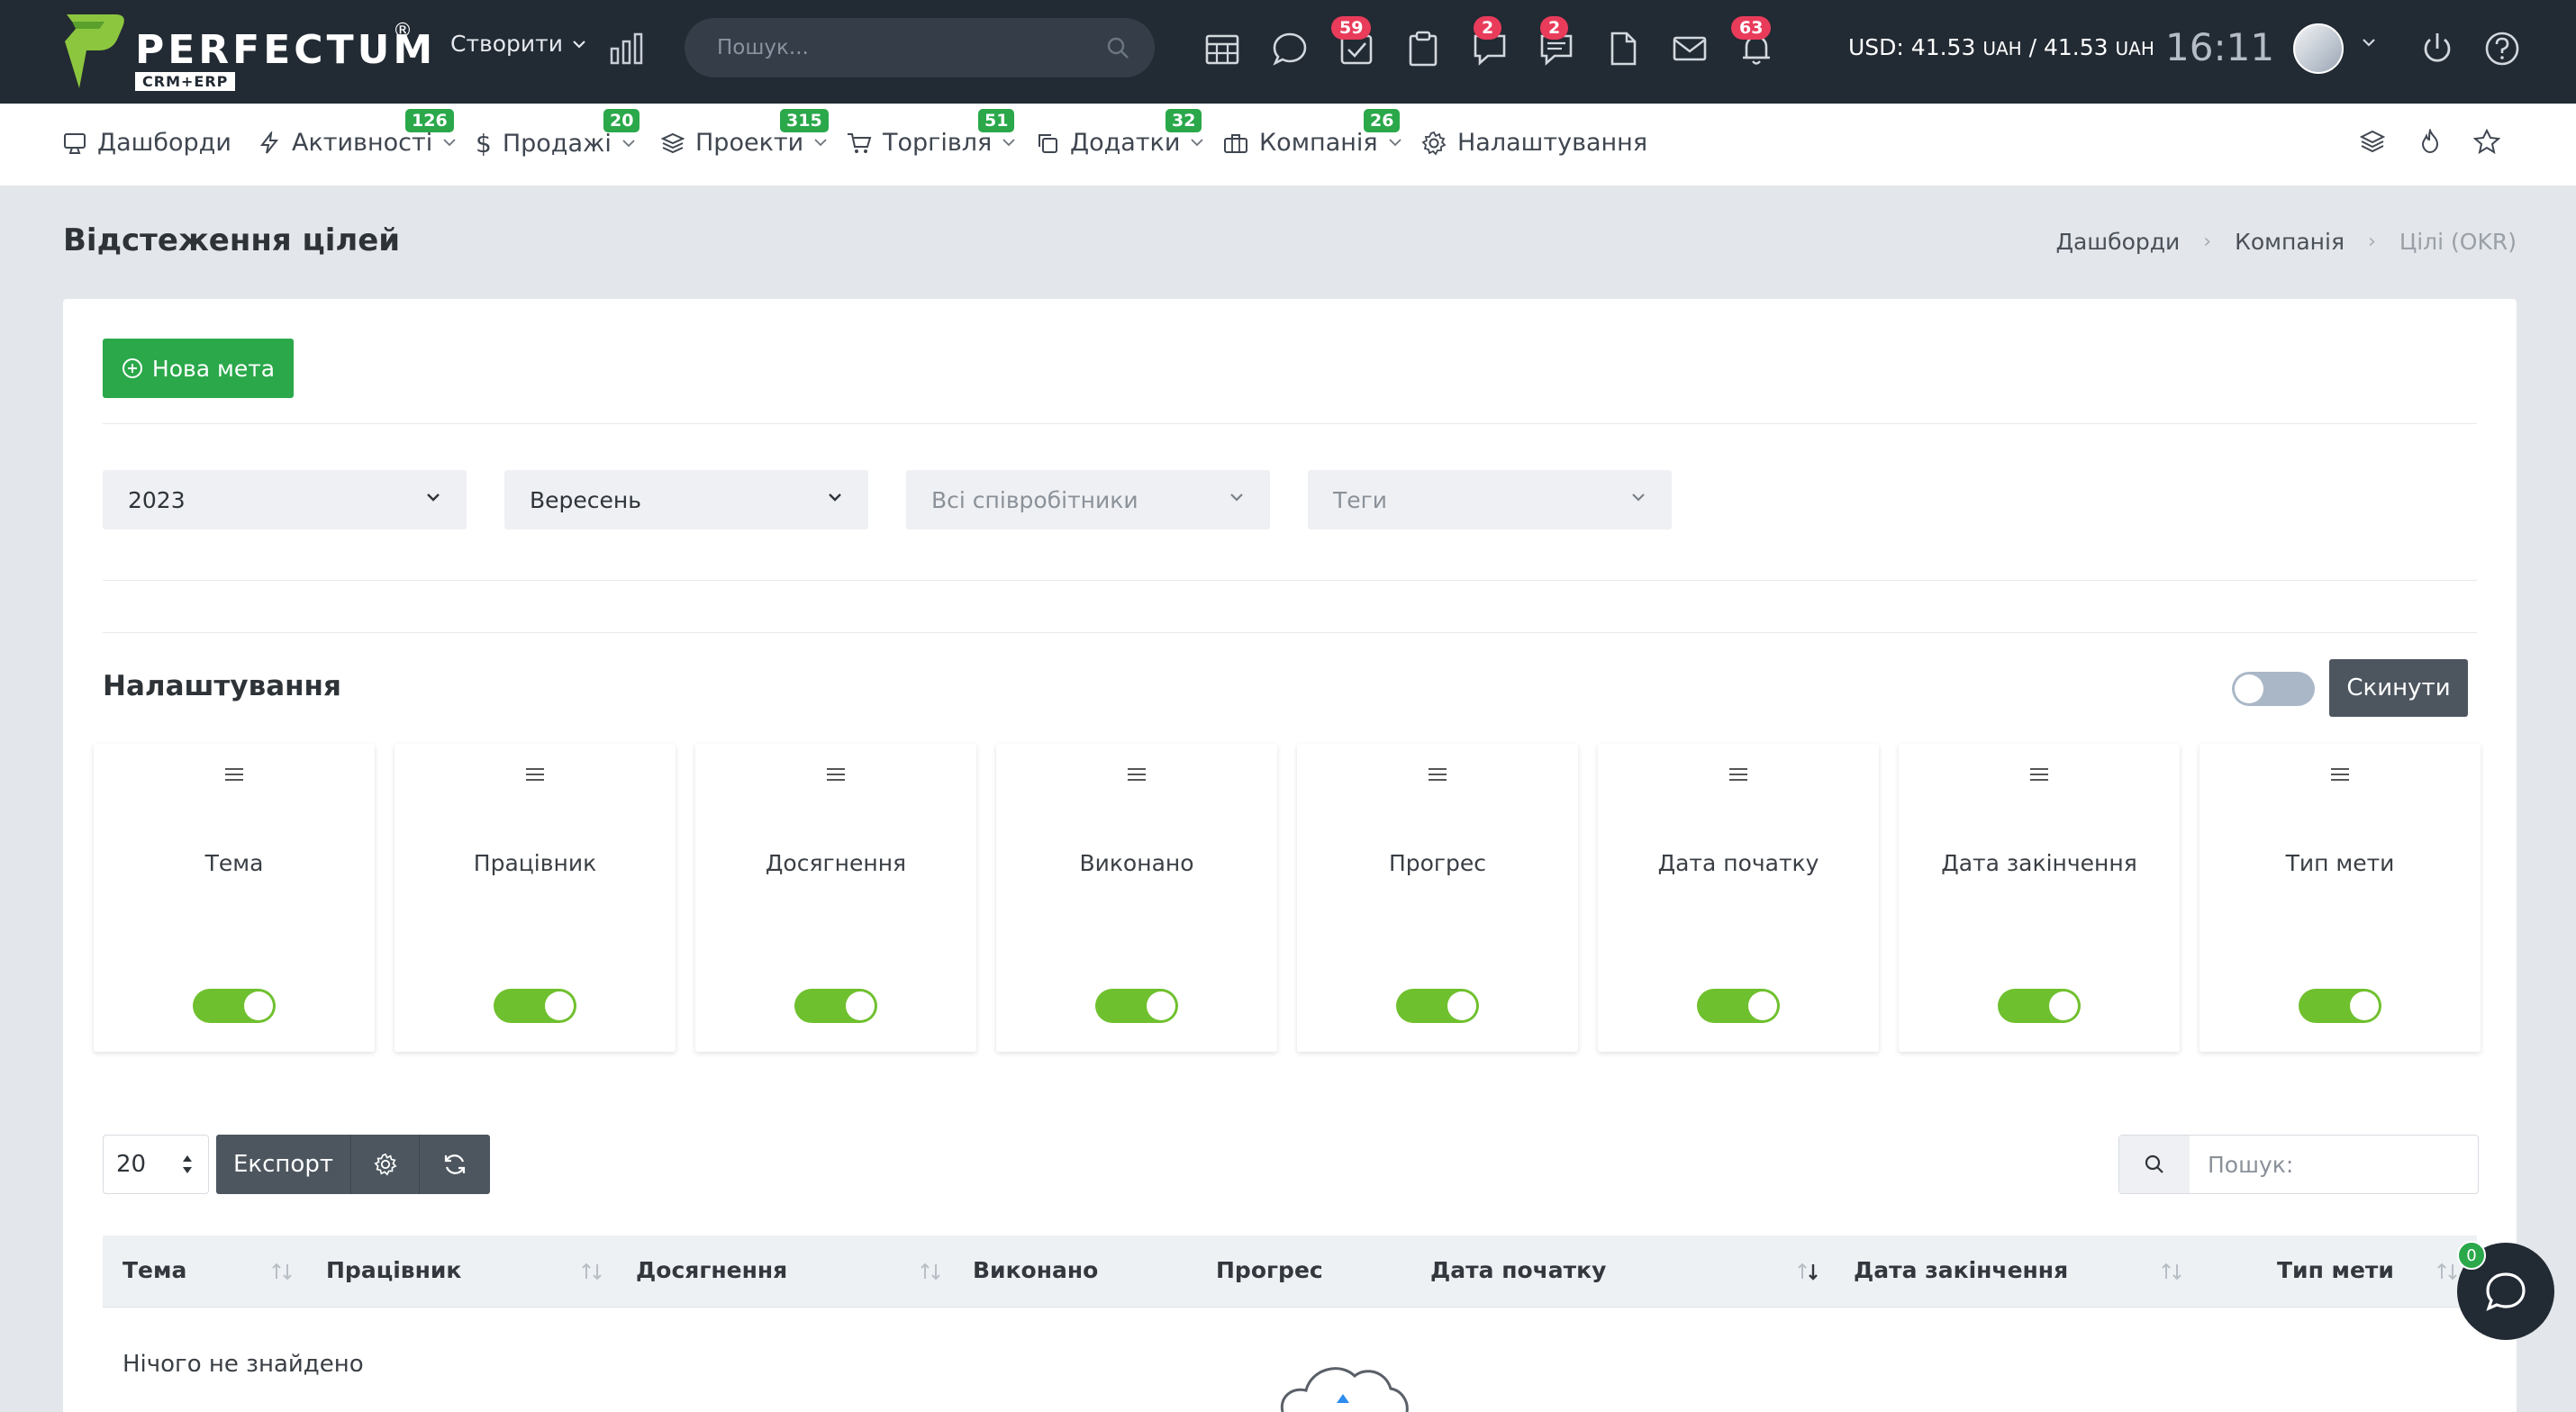  I want to click on avatar, so click(2318, 49).